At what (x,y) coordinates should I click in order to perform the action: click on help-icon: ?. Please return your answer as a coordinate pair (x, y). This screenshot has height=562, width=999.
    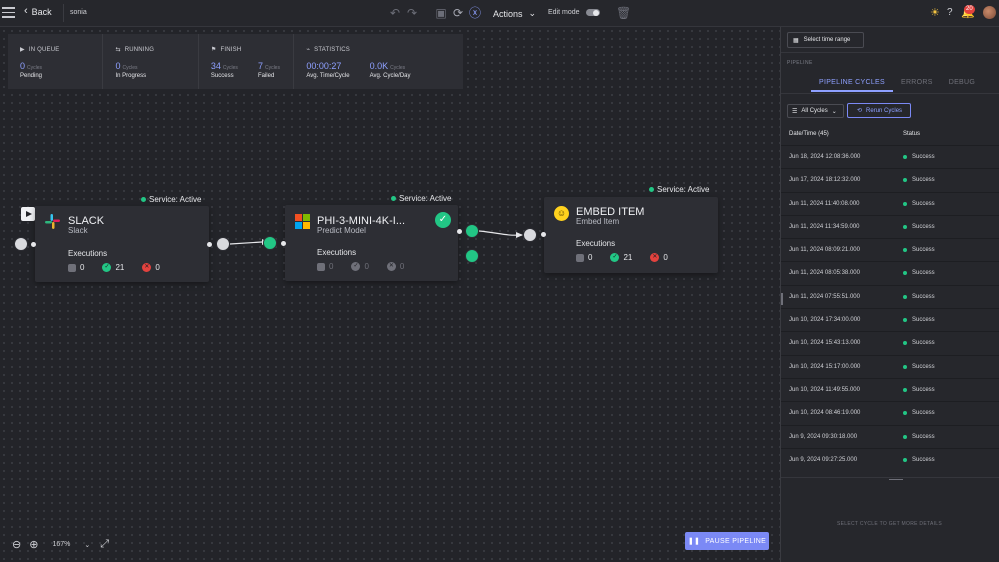
    Looking at the image, I should click on (950, 12).